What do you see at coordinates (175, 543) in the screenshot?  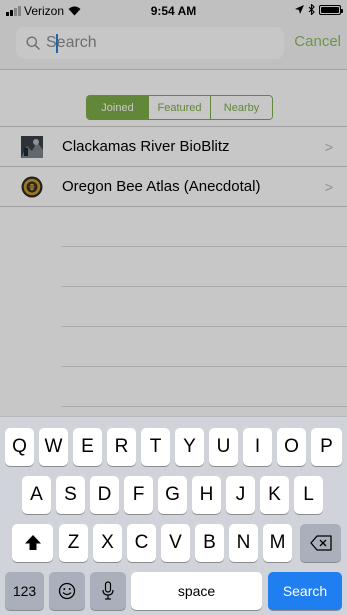 I see `key-v: V` at bounding box center [175, 543].